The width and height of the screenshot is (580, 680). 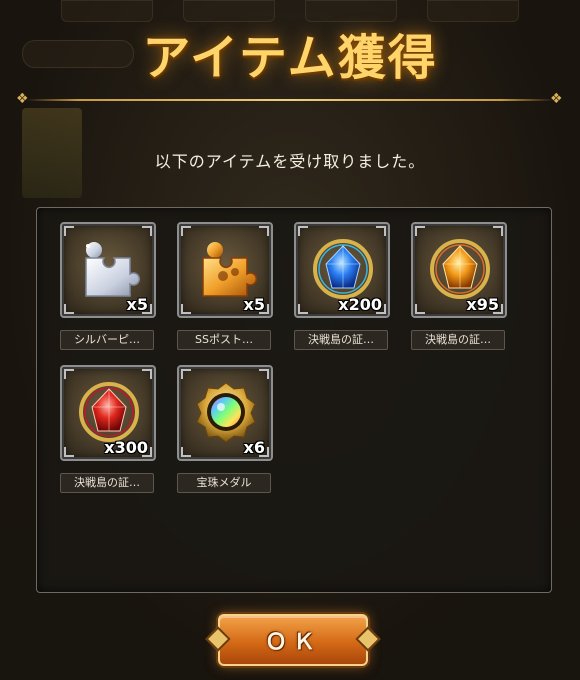 I want to click on orange-crystal-emblem-icon, so click(x=460, y=269).